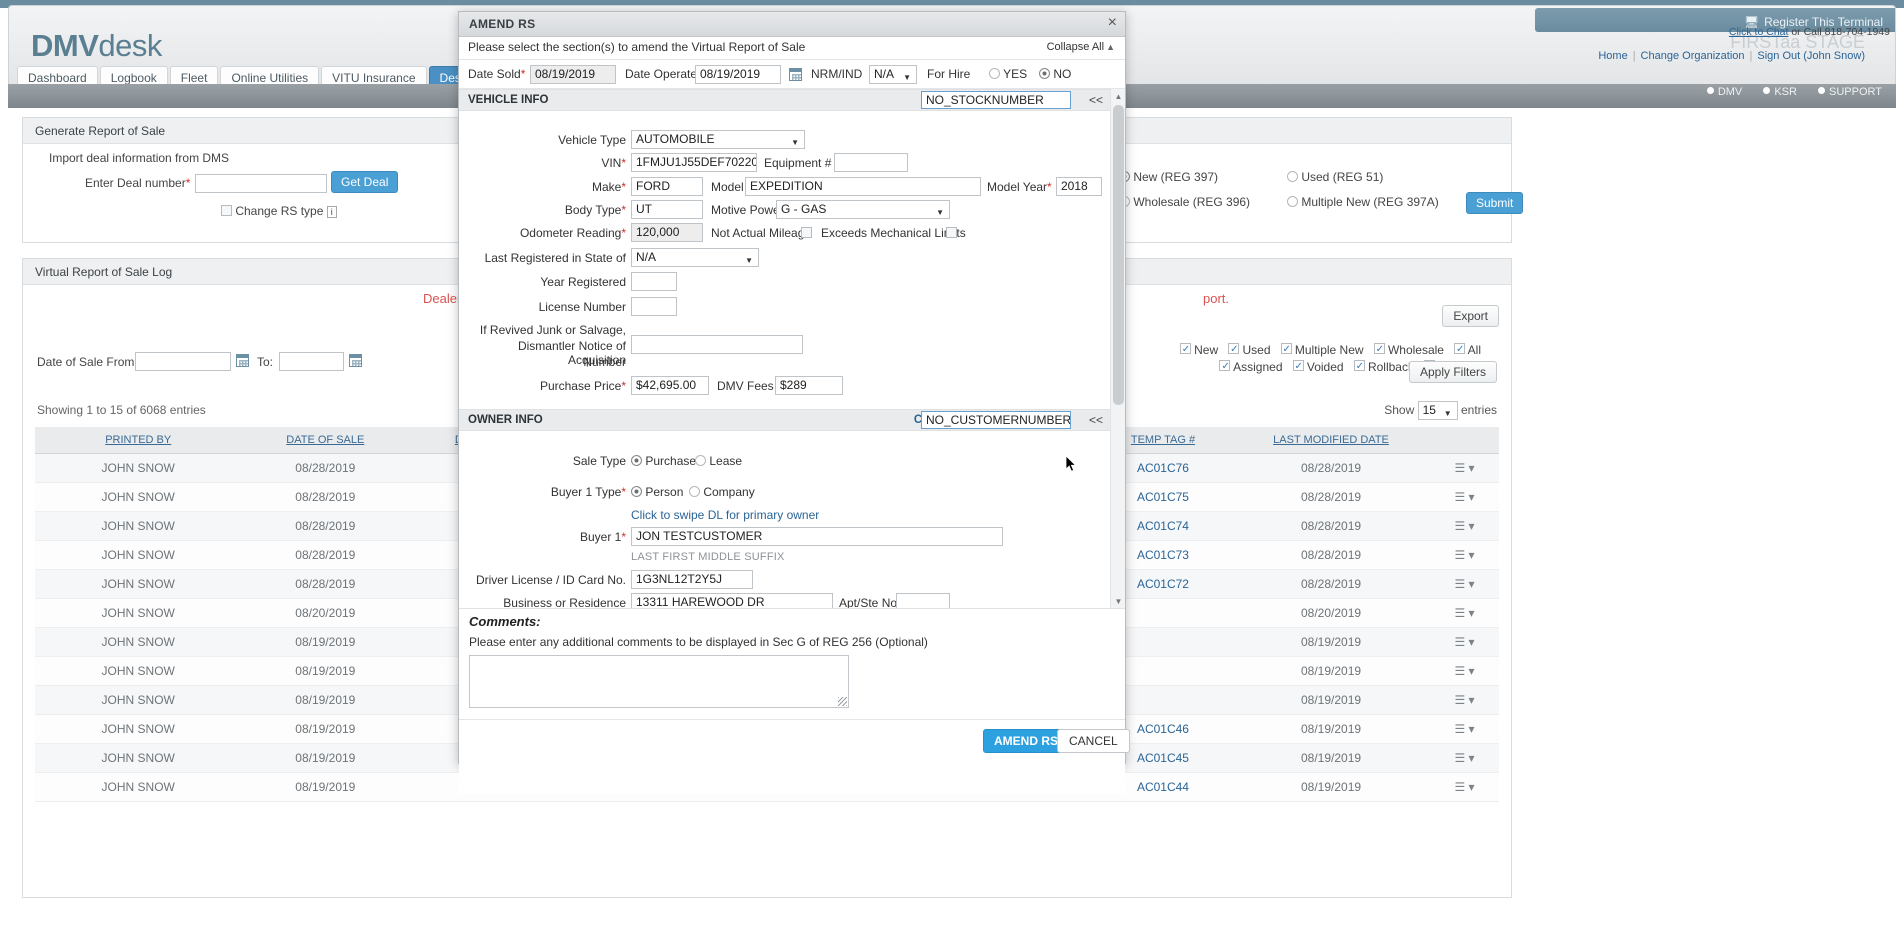 This screenshot has height=928, width=1904. Describe the element at coordinates (1055, 74) in the screenshot. I see `for-hire-no-option: NO` at that location.